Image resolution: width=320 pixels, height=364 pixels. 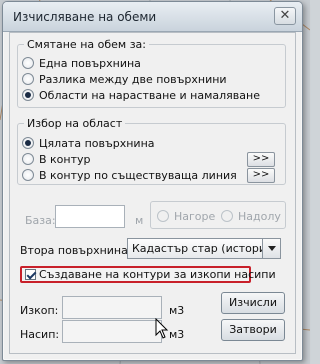 I want to click on excavation-unit: м3, so click(x=177, y=310).